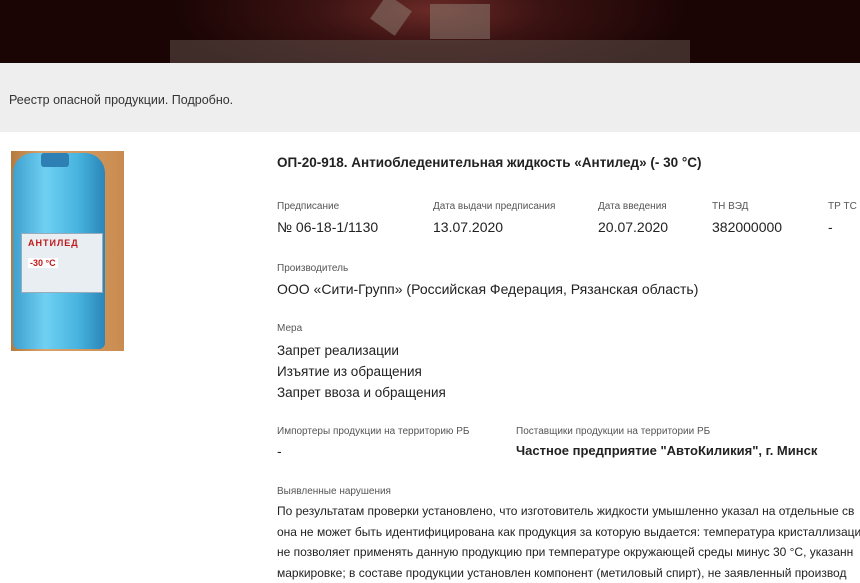 This screenshot has width=860, height=583. Describe the element at coordinates (361, 392) in the screenshot. I see `measure-item: Запрет ввоза и обращения` at that location.